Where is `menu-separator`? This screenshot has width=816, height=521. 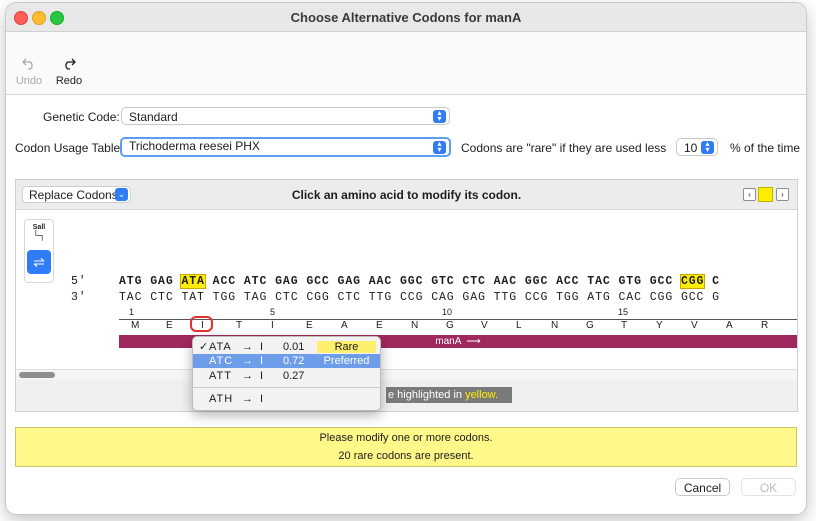
menu-separator is located at coordinates (286, 387).